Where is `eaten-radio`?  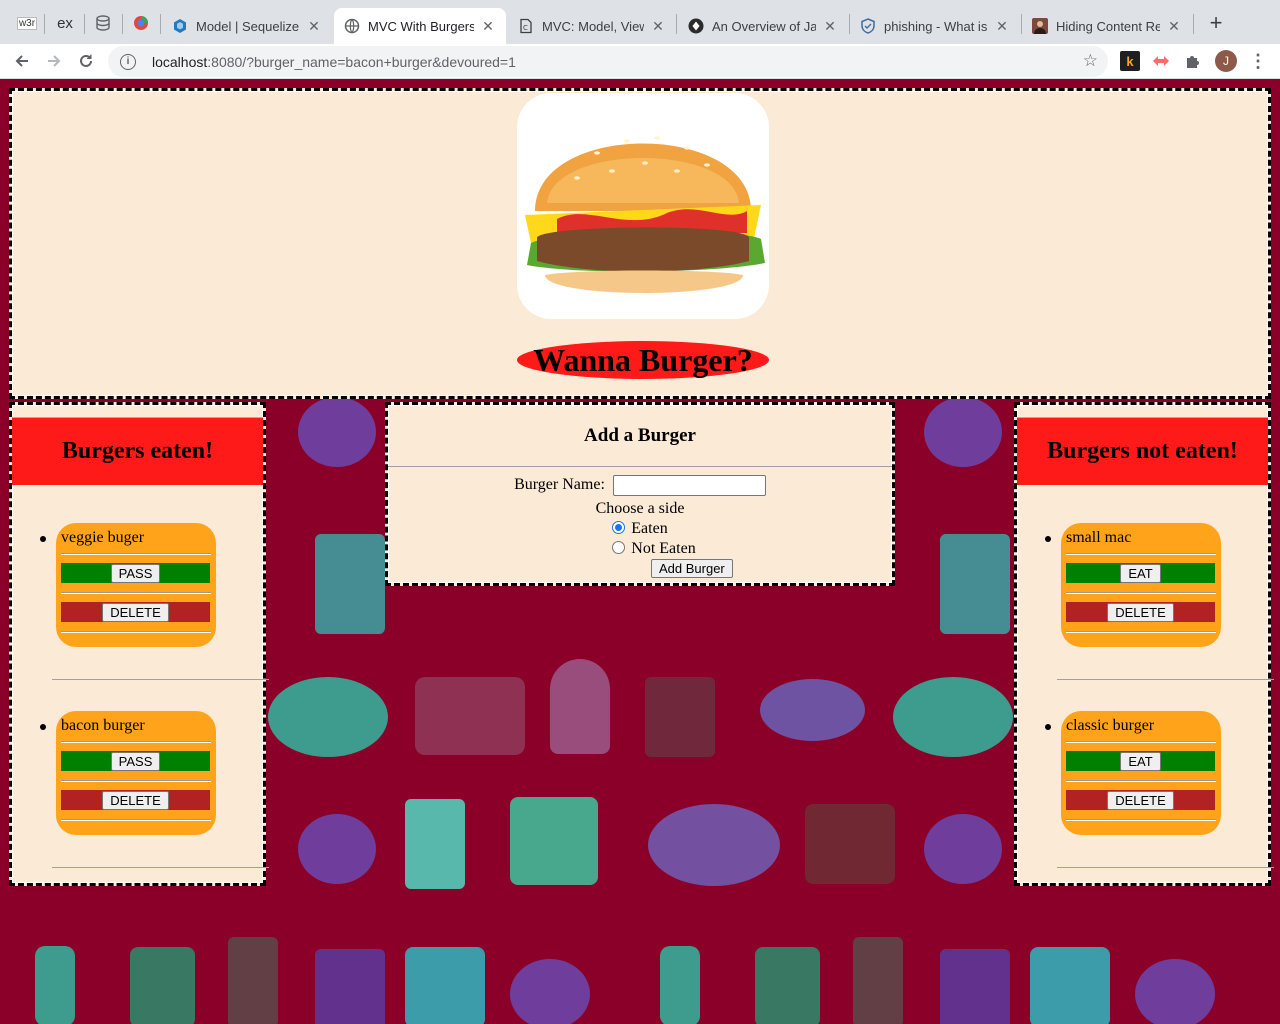 eaten-radio is located at coordinates (619, 527).